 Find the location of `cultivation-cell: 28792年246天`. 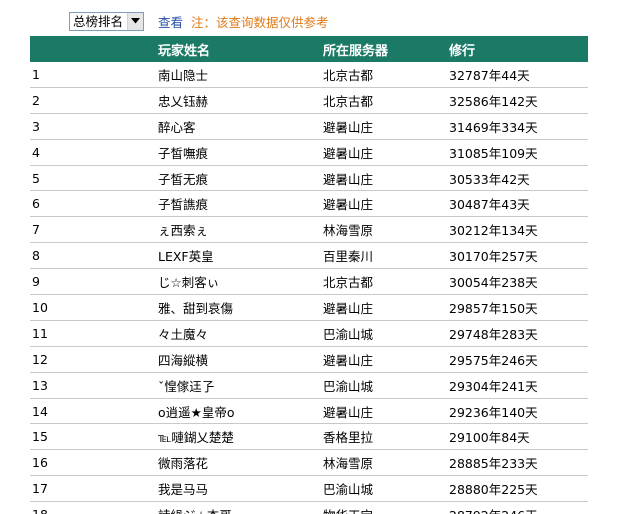

cultivation-cell: 28792年246天 is located at coordinates (518, 507).